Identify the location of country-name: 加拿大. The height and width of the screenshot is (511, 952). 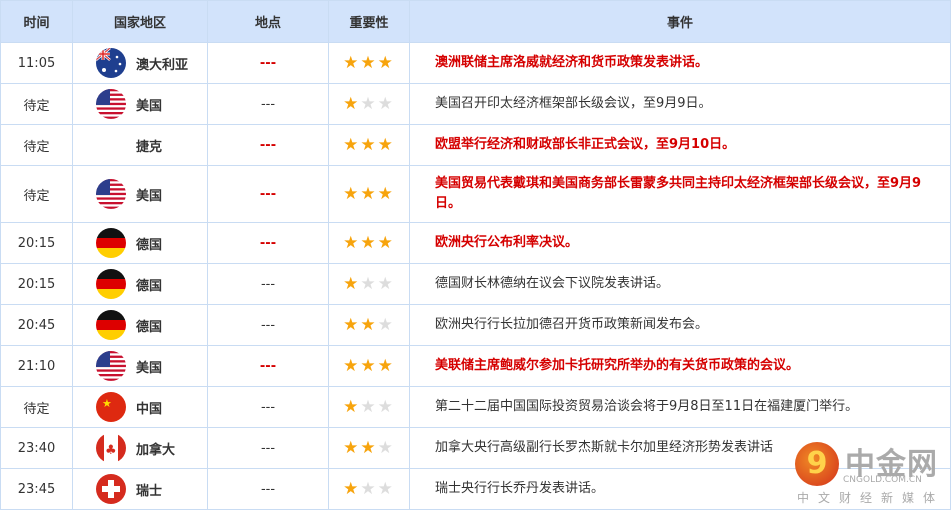
(156, 450).